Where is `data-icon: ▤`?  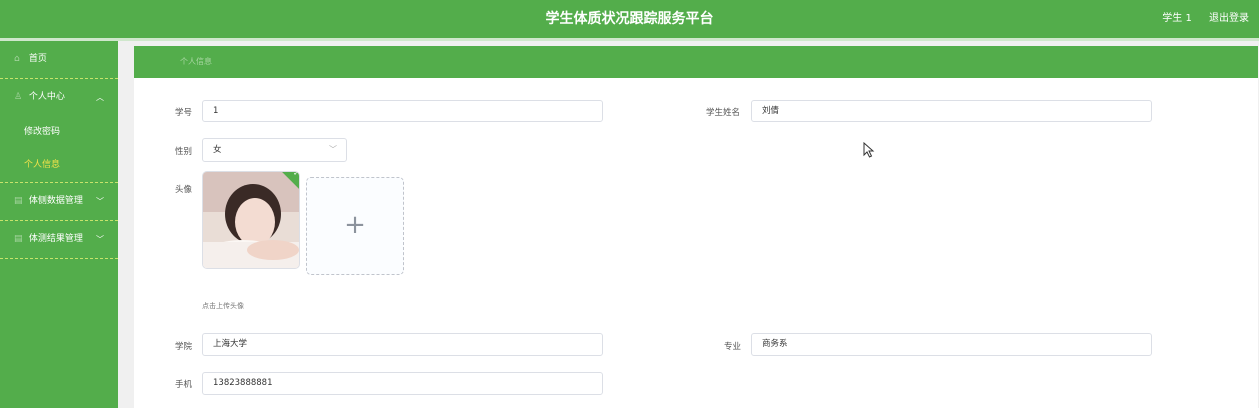 data-icon: ▤ is located at coordinates (18, 201).